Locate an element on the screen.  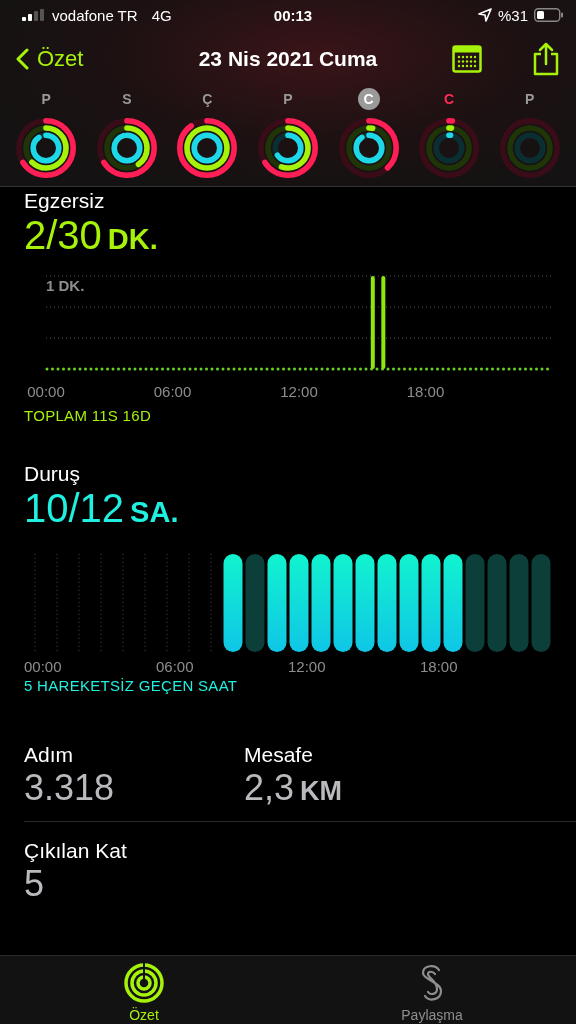
day-letter: C is located at coordinates (449, 99).